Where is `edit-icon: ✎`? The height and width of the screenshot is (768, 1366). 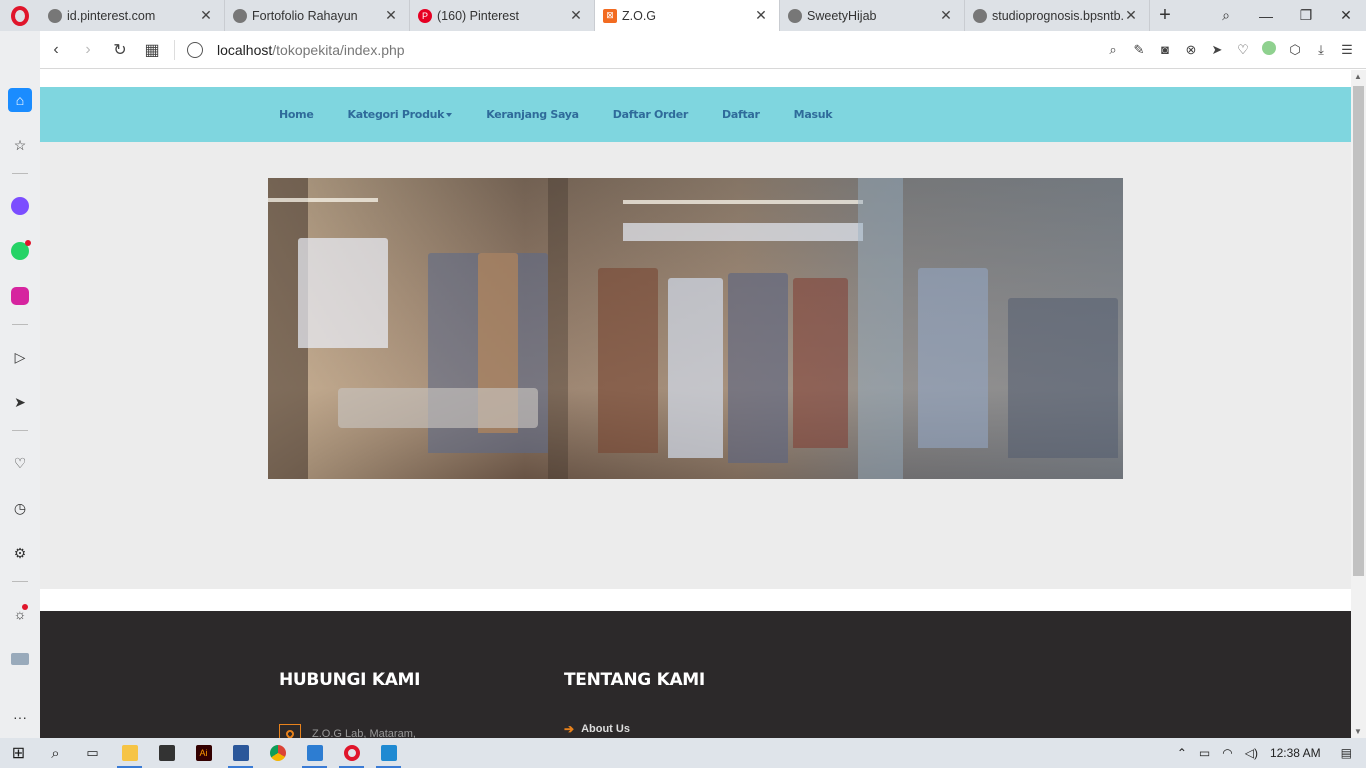
edit-icon: ✎ is located at coordinates (1139, 50).